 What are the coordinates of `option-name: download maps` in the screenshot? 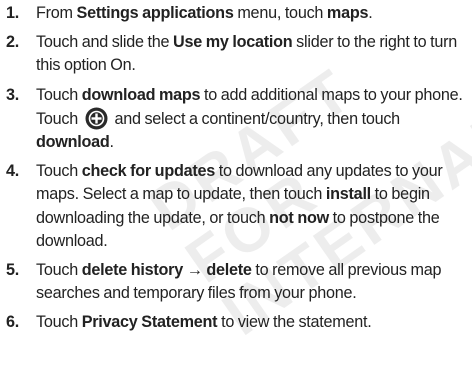 It's located at (141, 94).